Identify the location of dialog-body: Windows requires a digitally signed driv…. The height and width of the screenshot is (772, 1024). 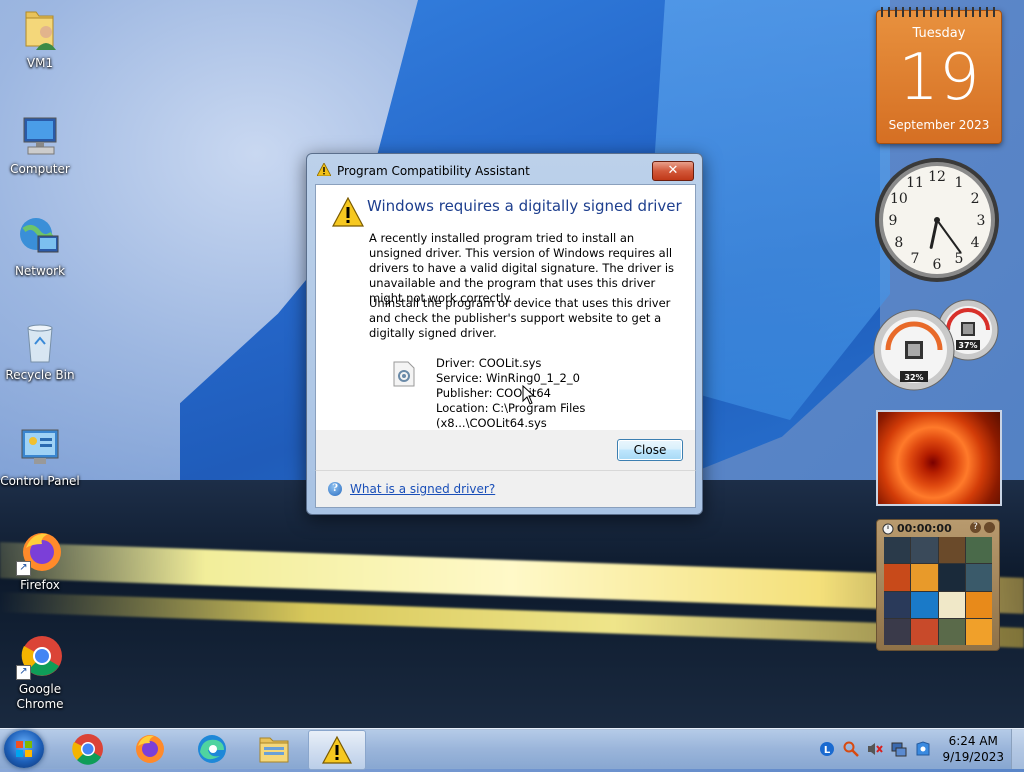
(505, 308).